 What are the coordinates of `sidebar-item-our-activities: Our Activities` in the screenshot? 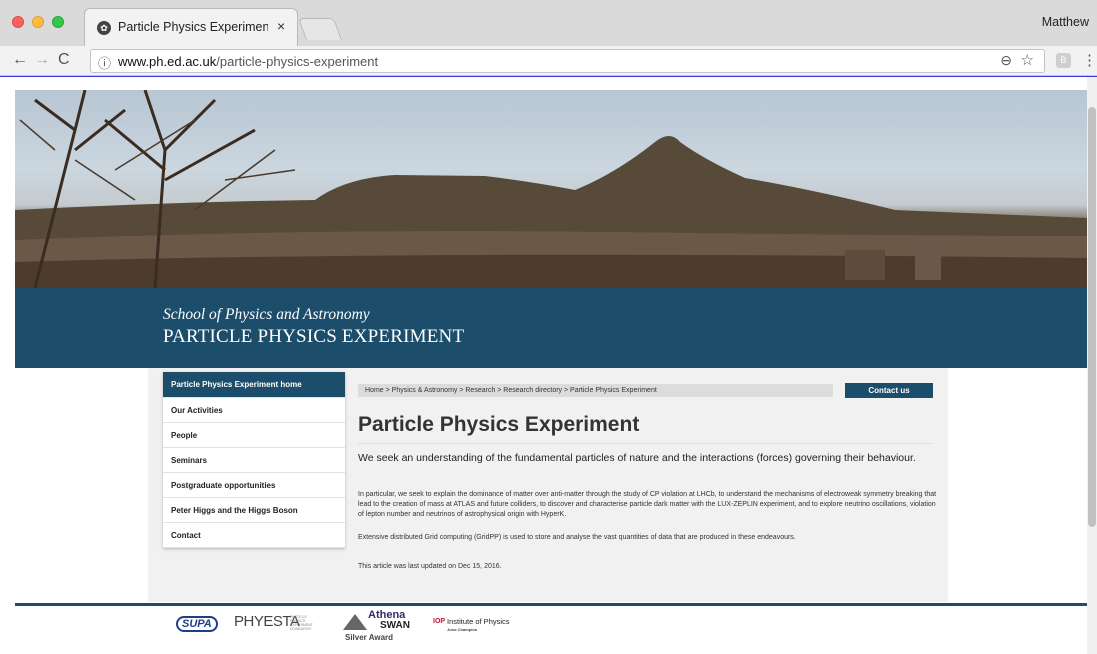 It's located at (254, 410).